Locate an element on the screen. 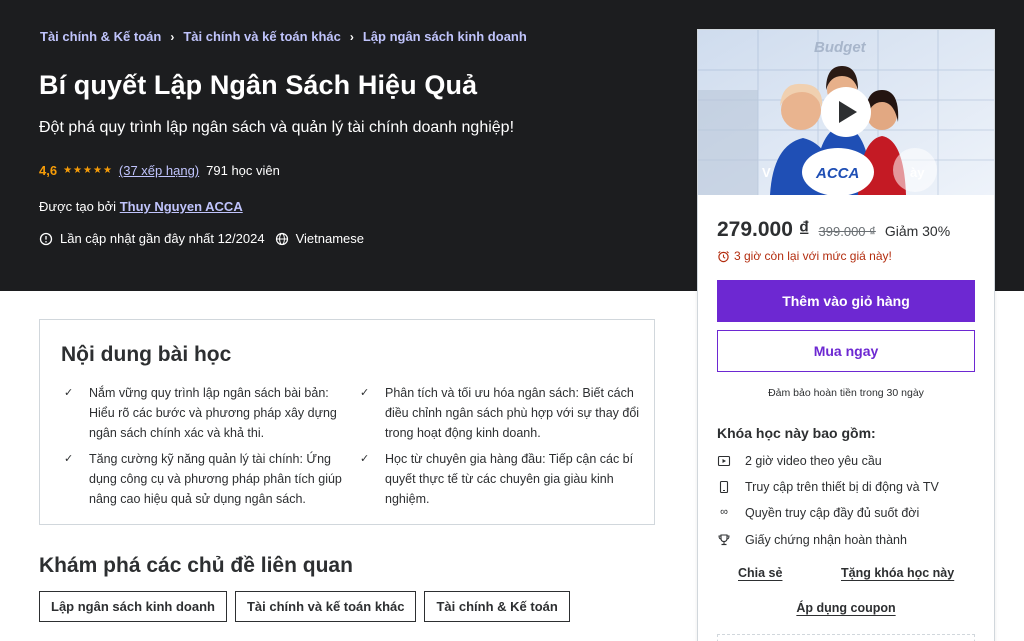 Image resolution: width=1024 pixels, height=641 pixels. discount-label: Giảm 30% is located at coordinates (917, 231).